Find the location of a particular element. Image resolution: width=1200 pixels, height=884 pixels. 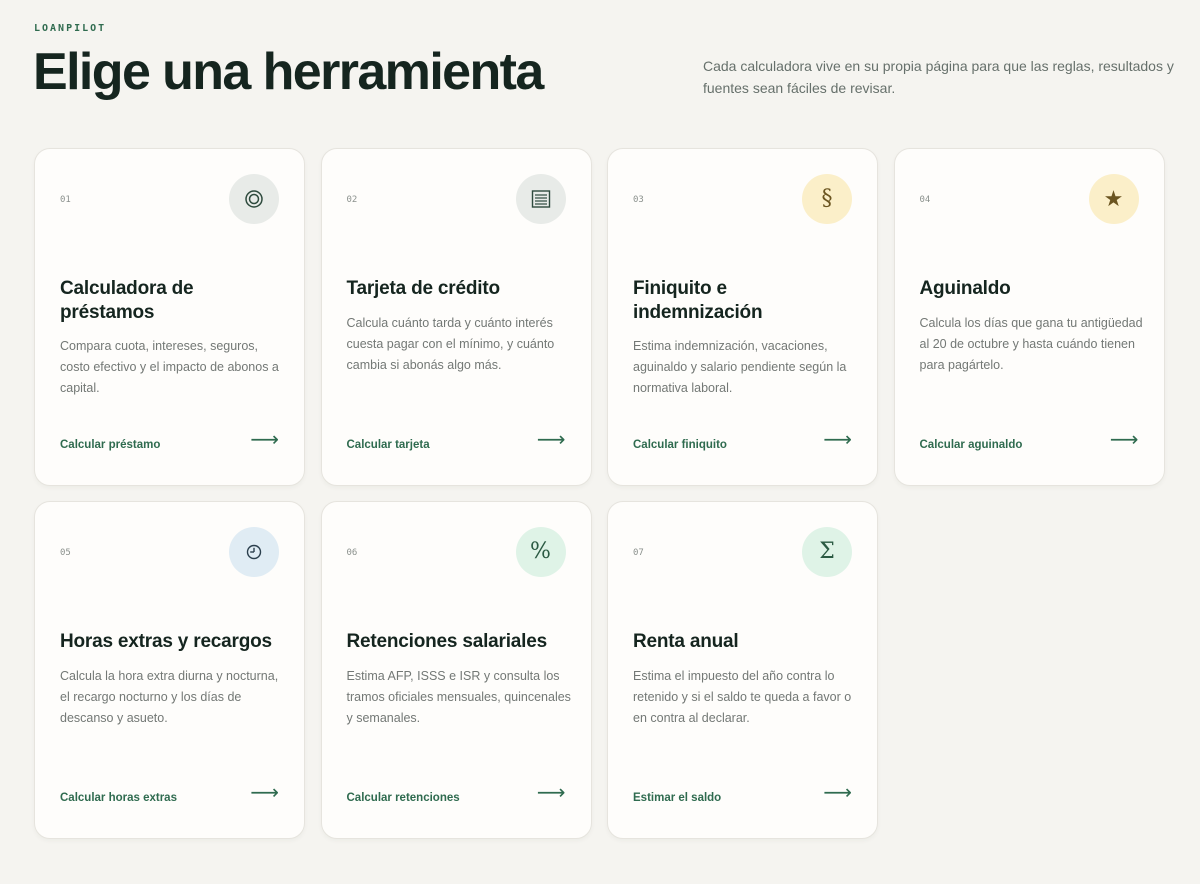

calculate-withholdings-link: Calcular retenciones is located at coordinates (403, 798).